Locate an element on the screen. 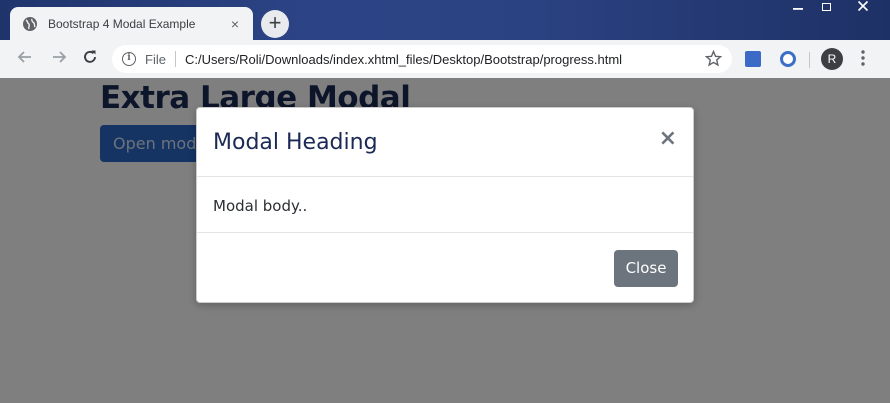 The height and width of the screenshot is (403, 890). browser-tab: Bootstrap 4 Modal Example × is located at coordinates (131, 23).